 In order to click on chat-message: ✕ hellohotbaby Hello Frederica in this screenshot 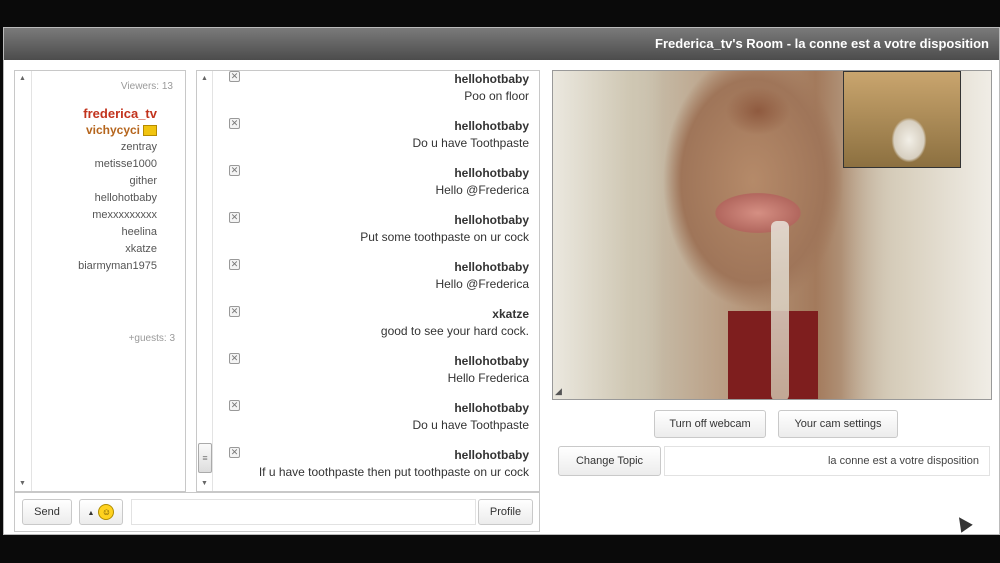, I will do `click(379, 374)`.